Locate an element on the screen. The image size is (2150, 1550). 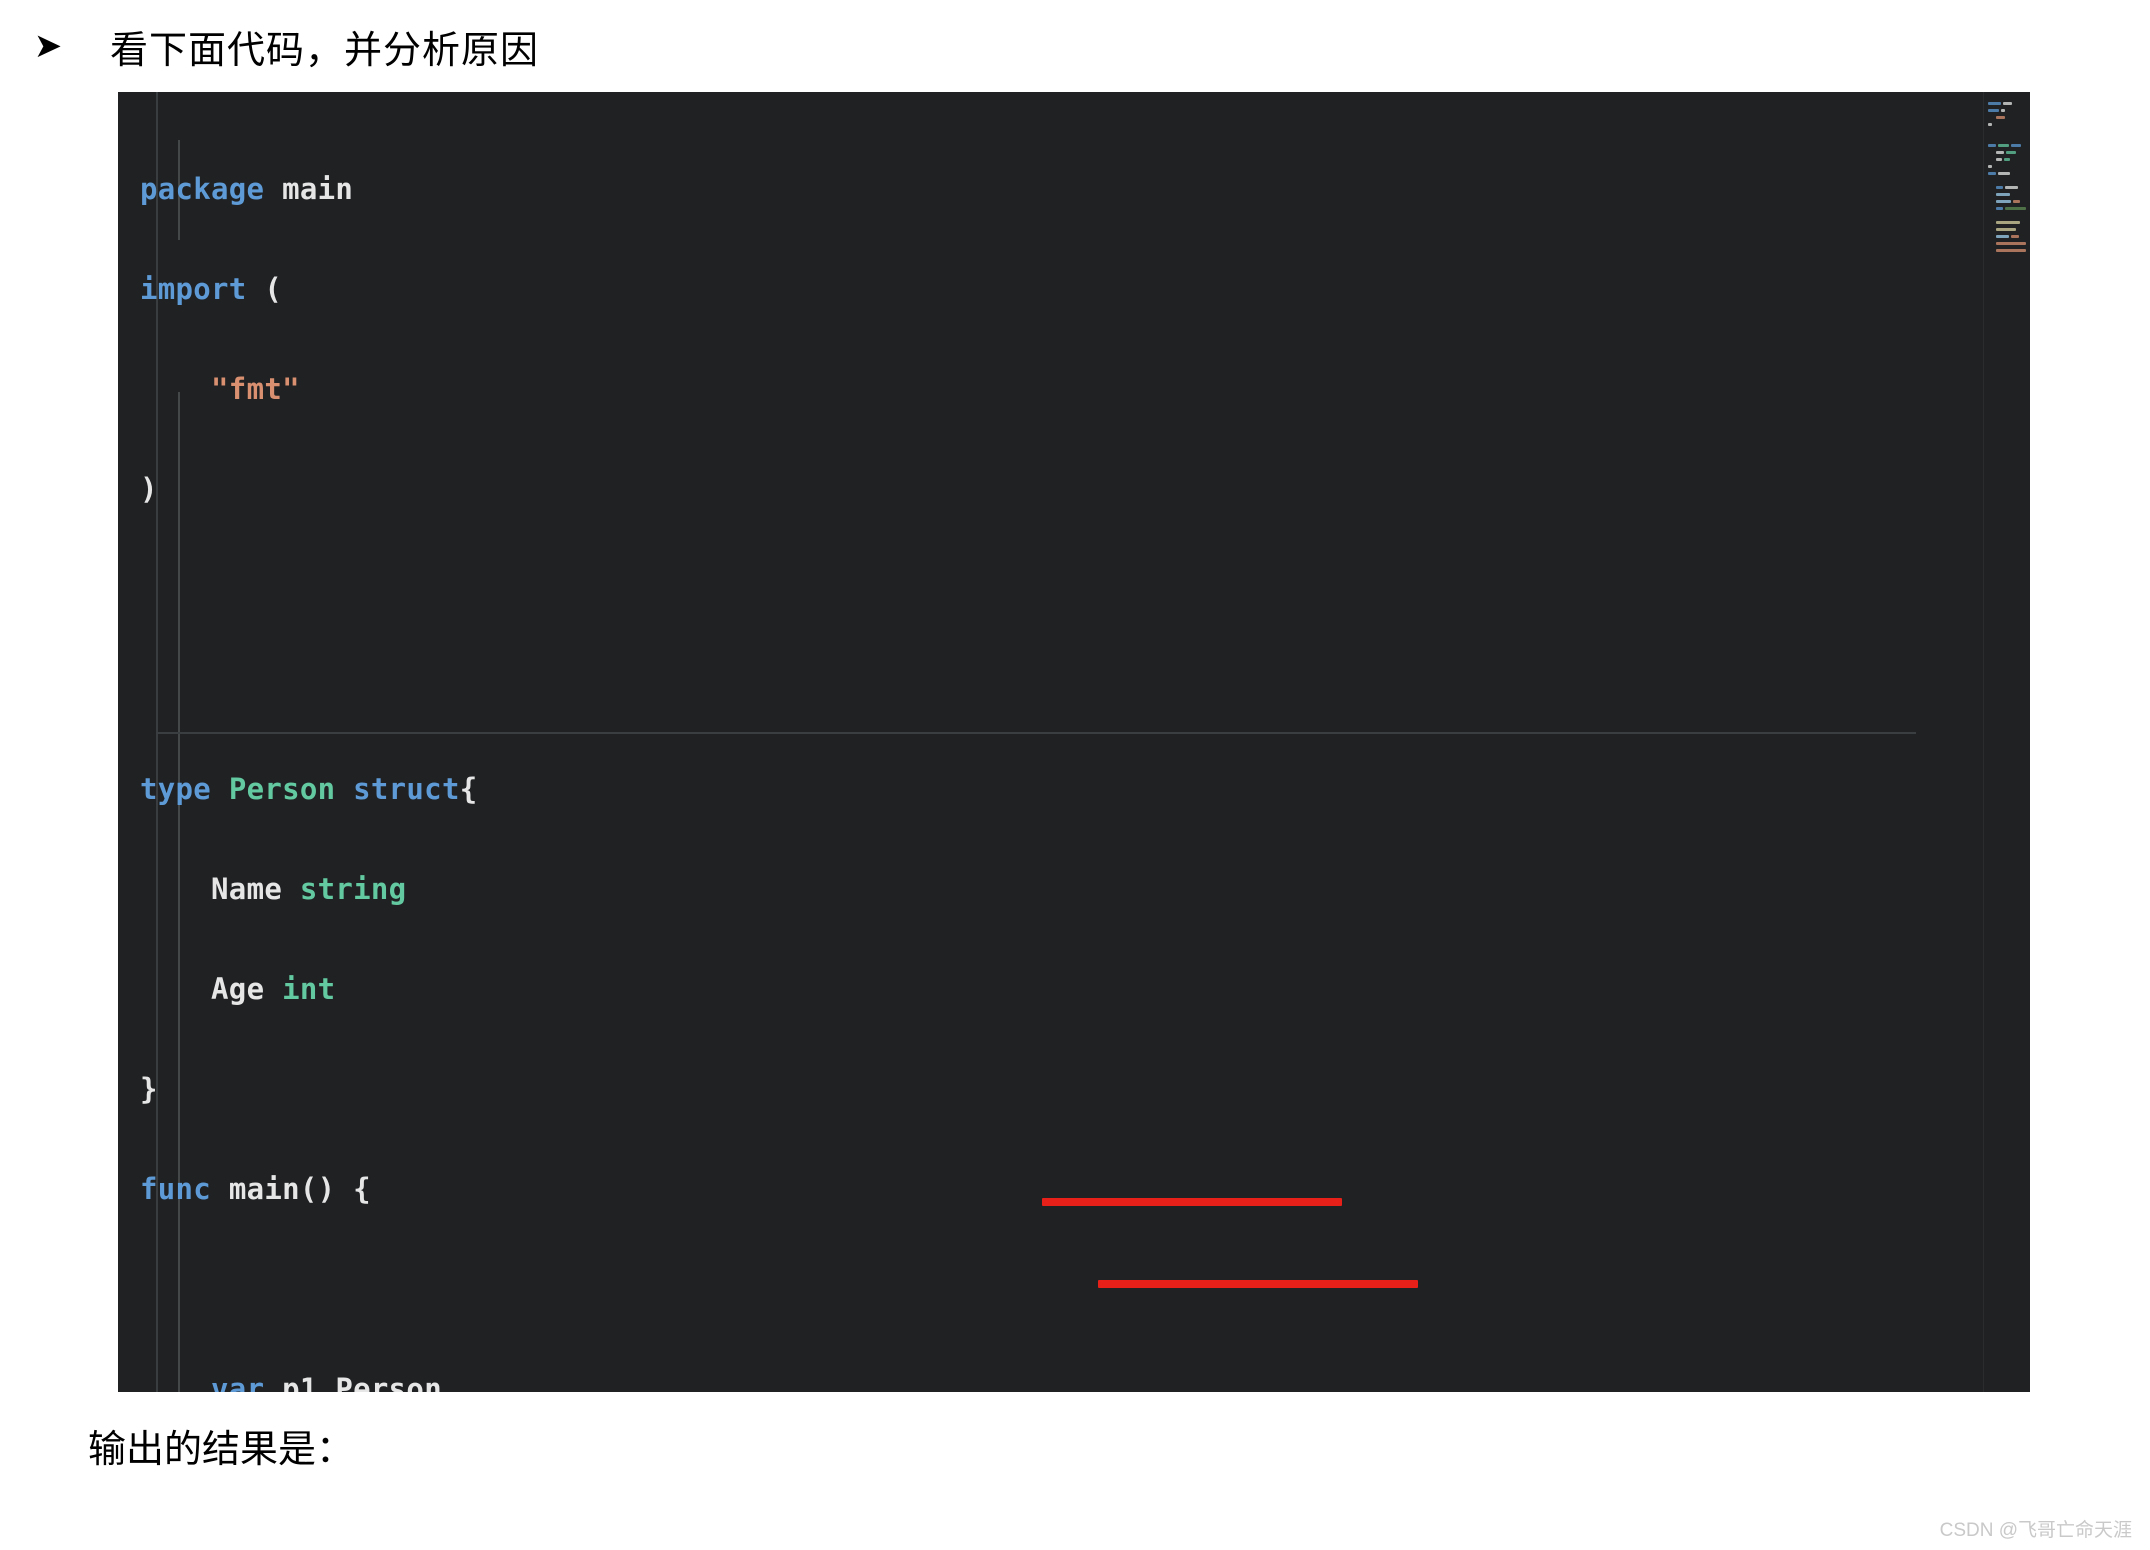
token-punct: ( is located at coordinates (273, 289).